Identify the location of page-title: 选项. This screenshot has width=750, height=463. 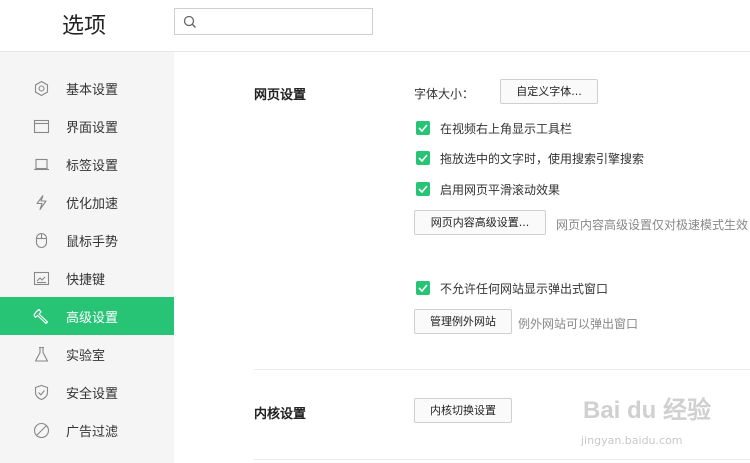
(84, 26).